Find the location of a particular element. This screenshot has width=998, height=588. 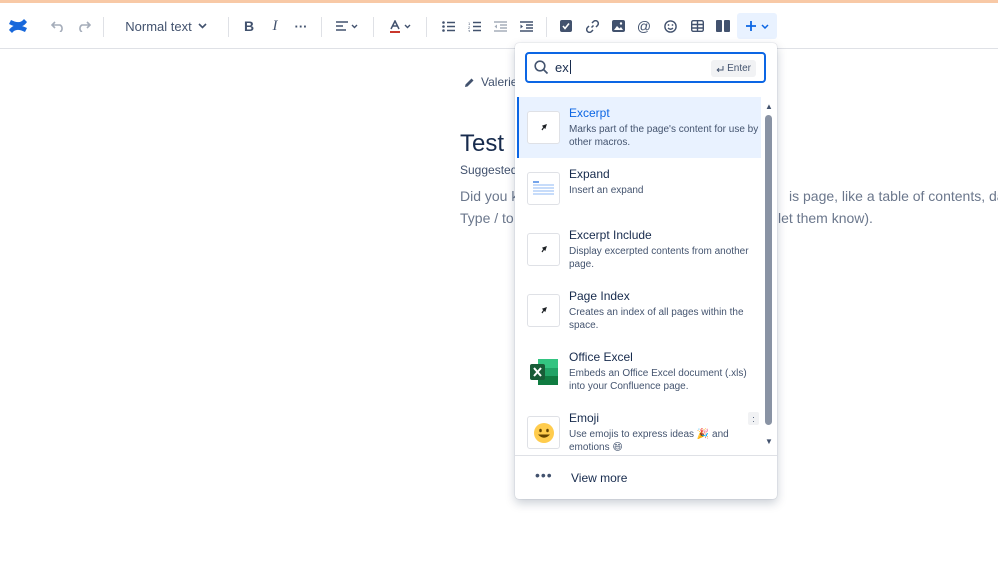

image-icon is located at coordinates (618, 26).